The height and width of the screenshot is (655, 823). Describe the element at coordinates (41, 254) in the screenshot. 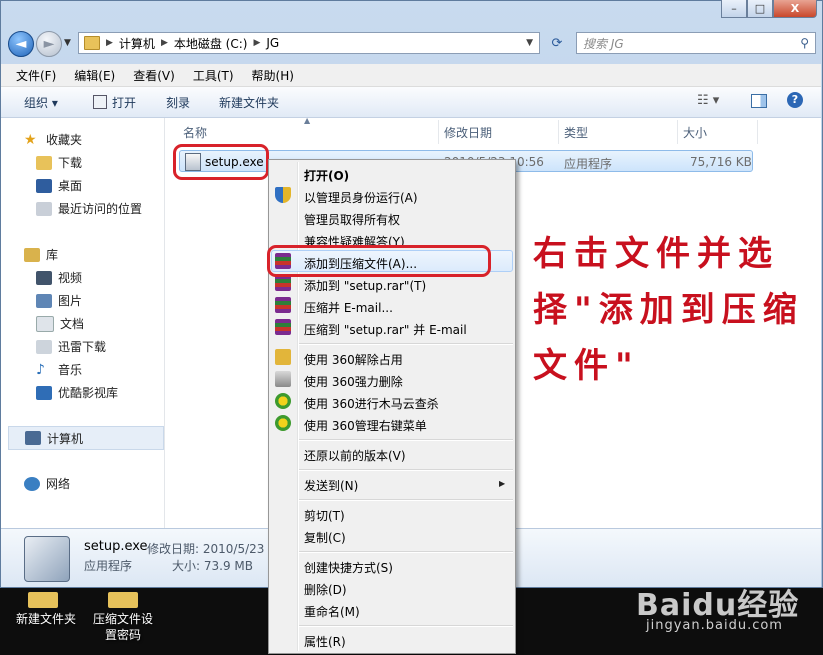

I see `sidebar-libraries: 库` at that location.